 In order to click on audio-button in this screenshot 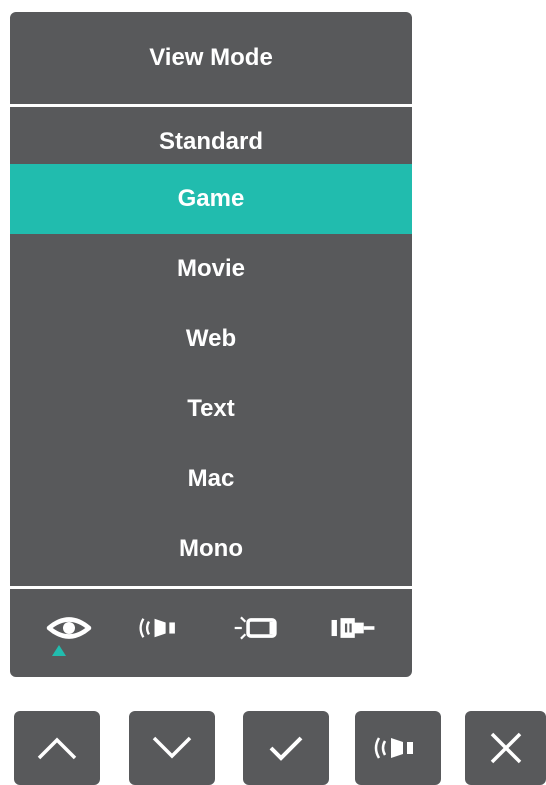, I will do `click(398, 748)`.